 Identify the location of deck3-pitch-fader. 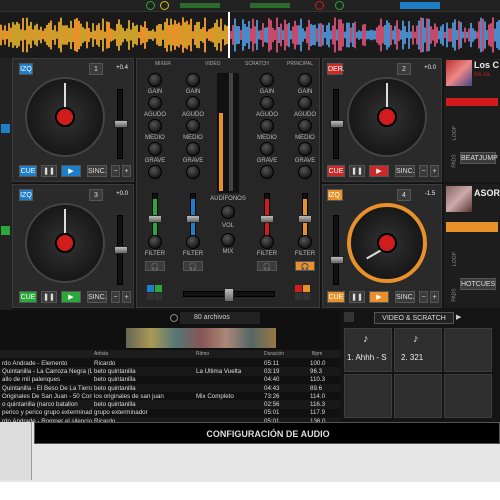
(121, 250).